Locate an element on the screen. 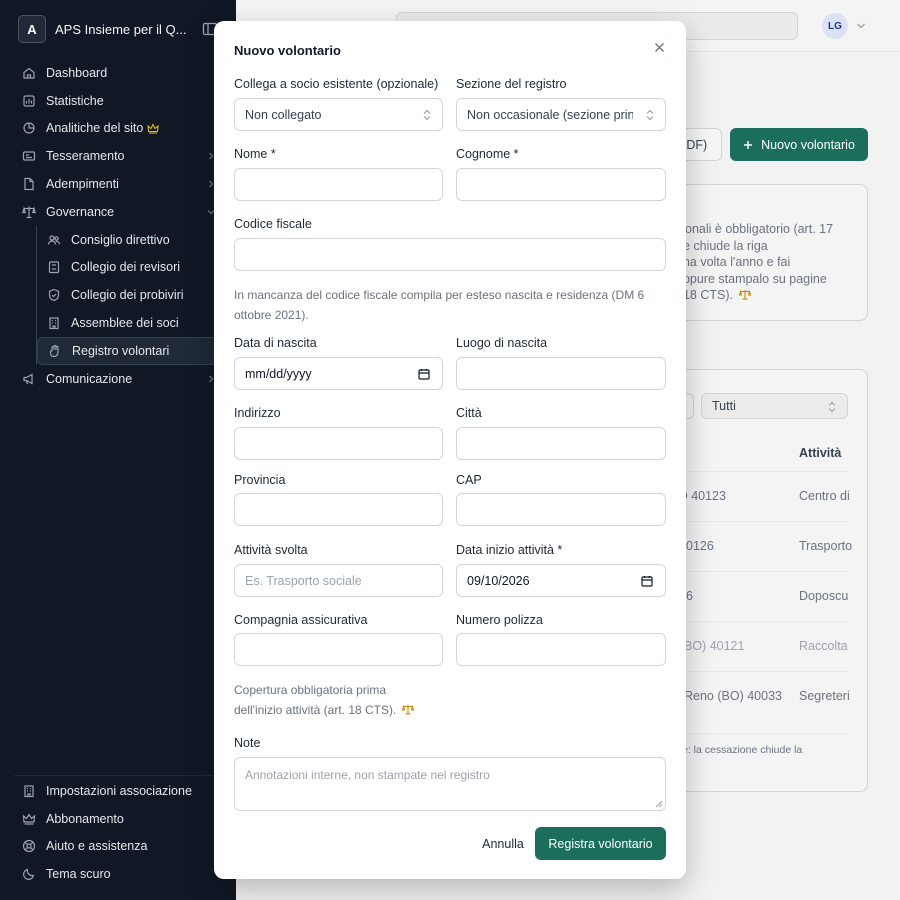 The width and height of the screenshot is (900, 900). nome-input is located at coordinates (338, 184).